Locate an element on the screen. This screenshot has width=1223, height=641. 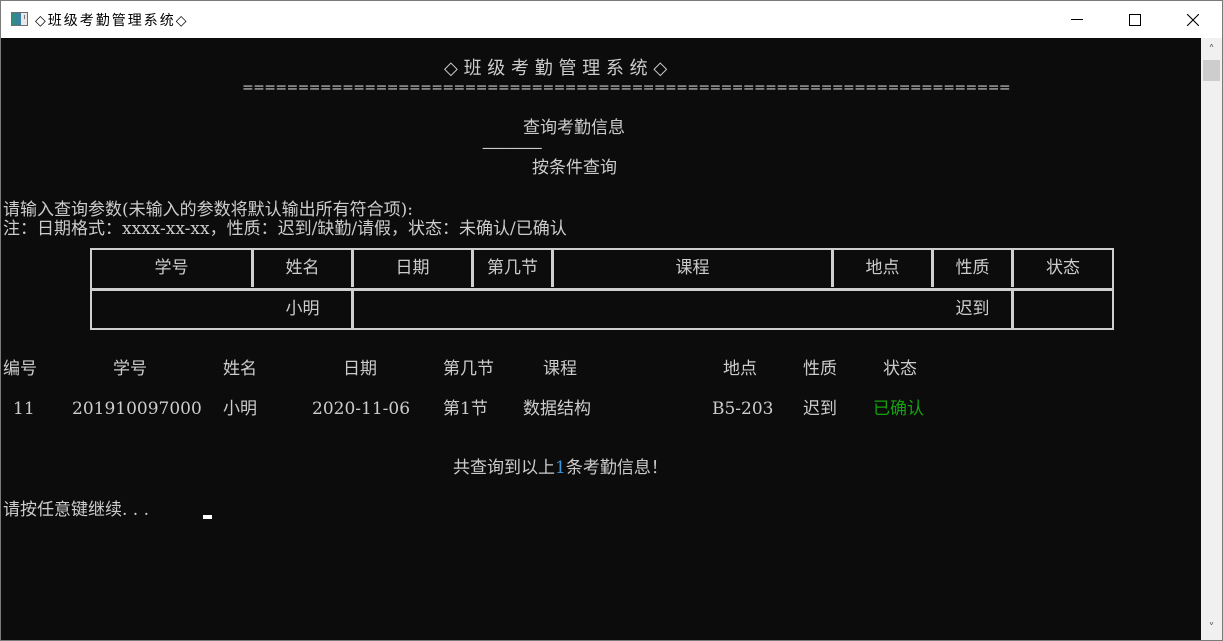
minimize-button is located at coordinates (1077, 19).